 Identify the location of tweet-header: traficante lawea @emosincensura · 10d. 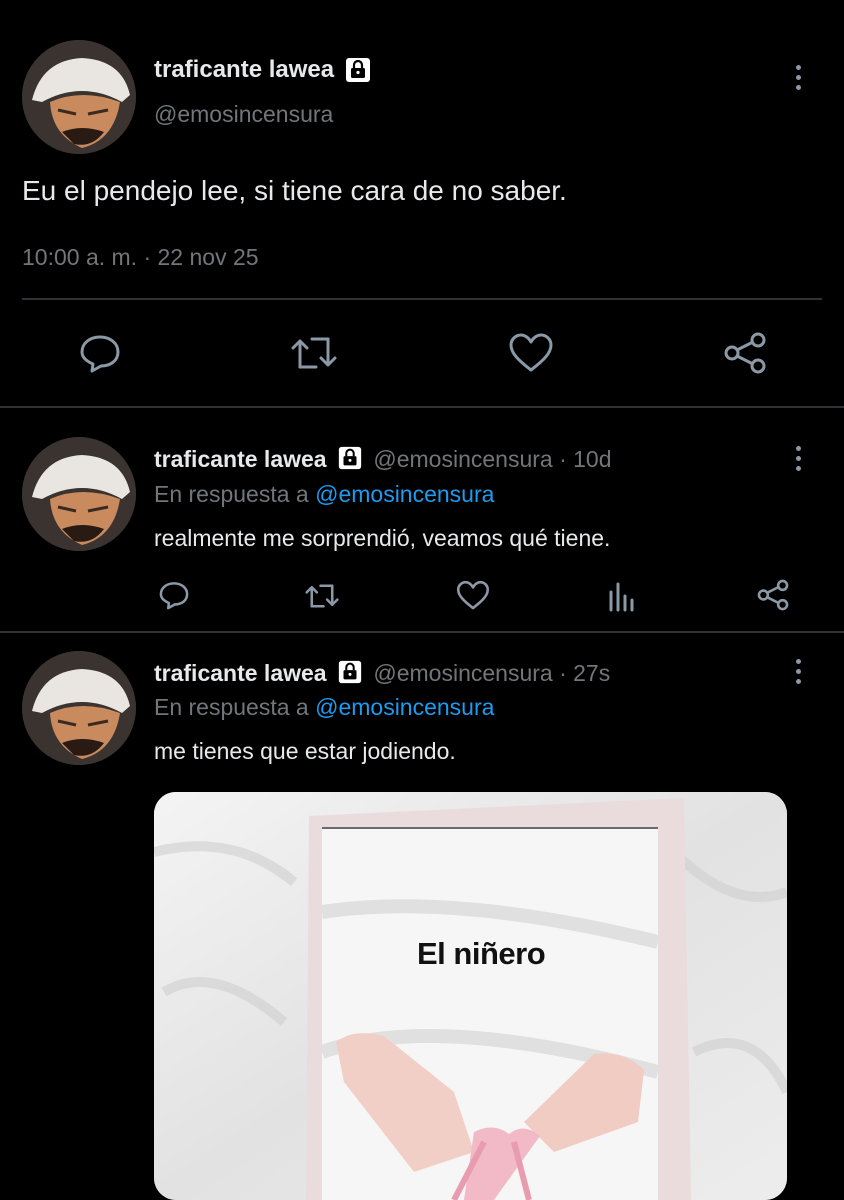
(383, 461).